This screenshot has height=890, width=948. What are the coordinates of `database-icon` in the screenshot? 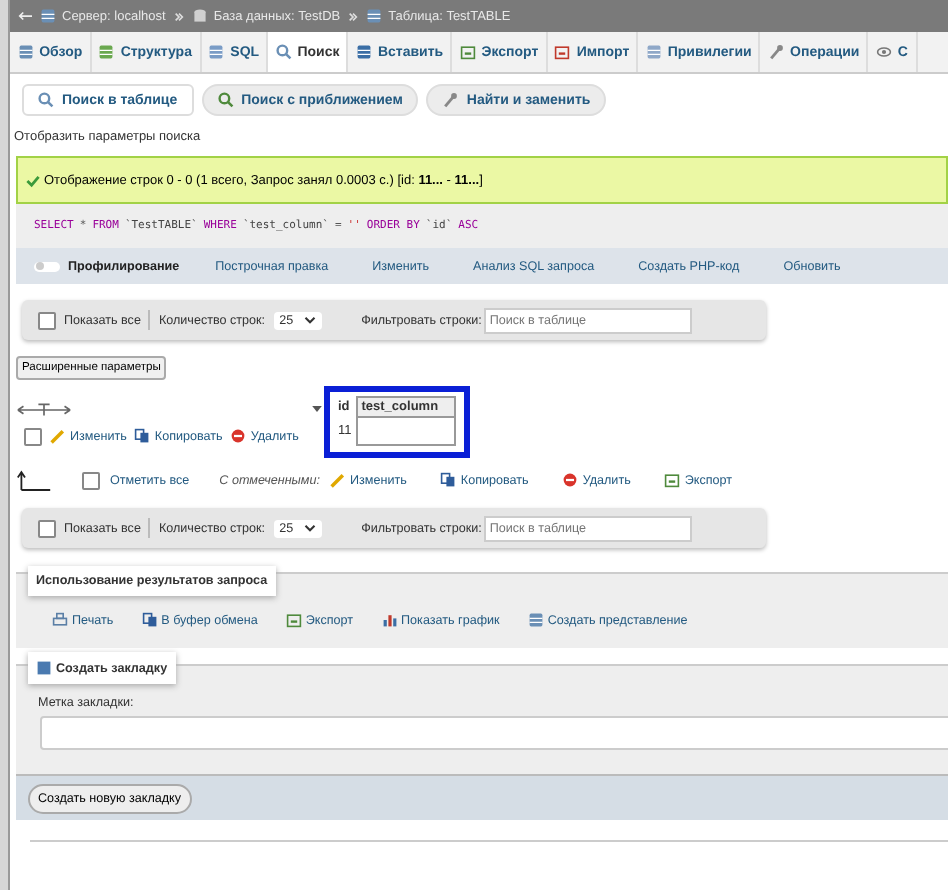 It's located at (199, 16).